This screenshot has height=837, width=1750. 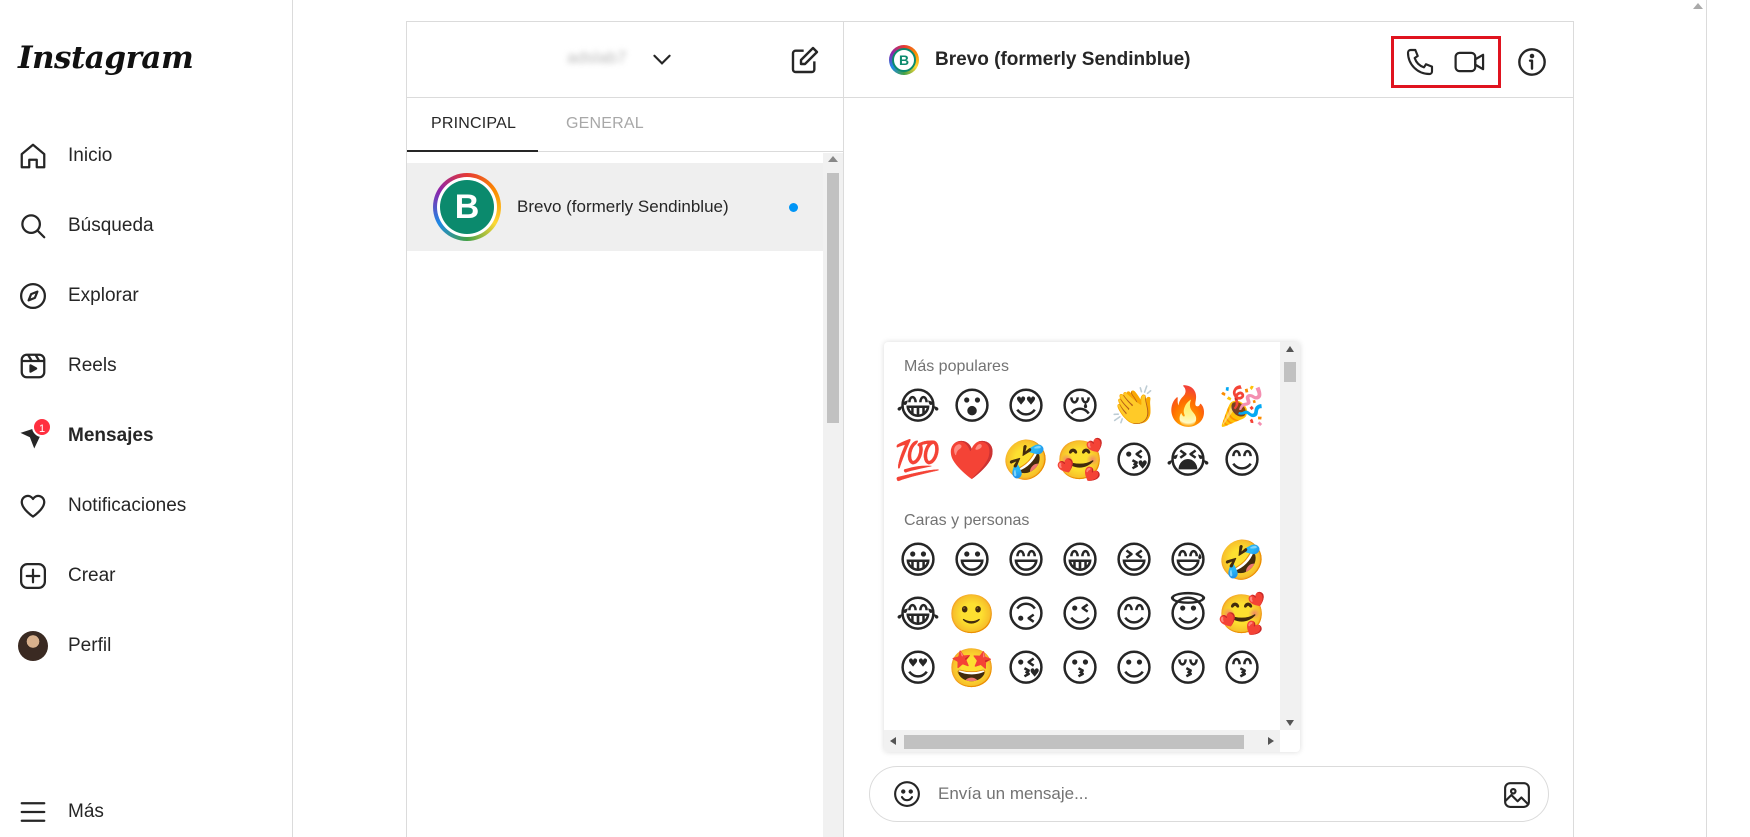 I want to click on nav-item-notificaciones: Notificaciones, so click(x=143, y=506).